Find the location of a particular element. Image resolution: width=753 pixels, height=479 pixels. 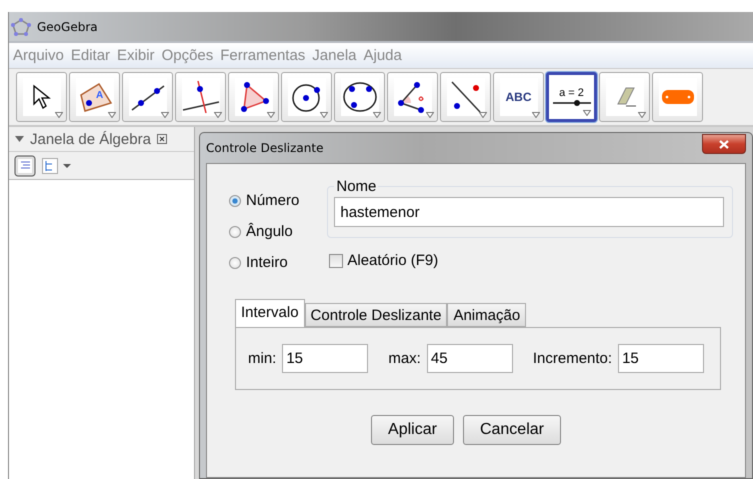

checkbox is located at coordinates (336, 261).